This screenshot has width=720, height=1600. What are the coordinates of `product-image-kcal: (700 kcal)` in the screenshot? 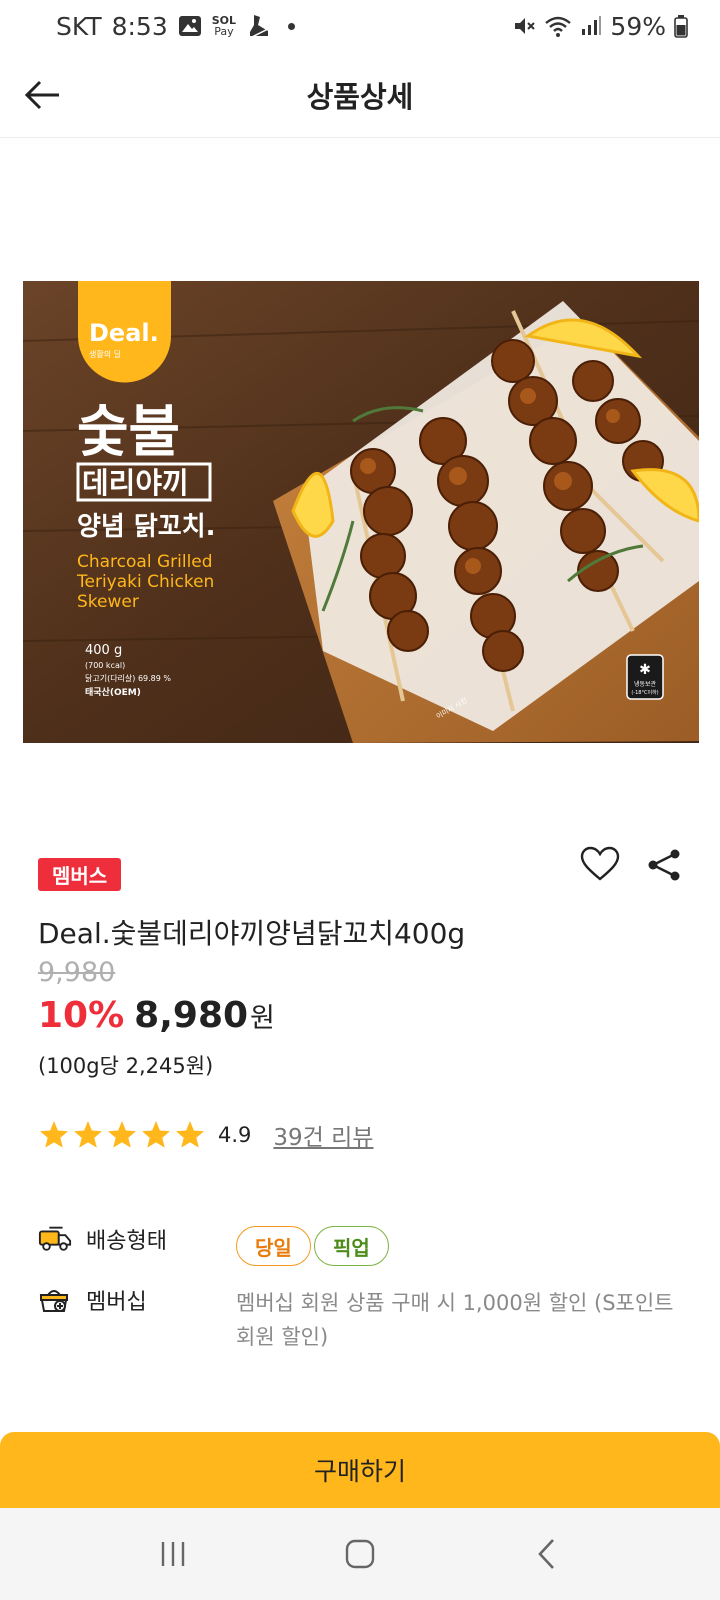 It's located at (105, 665).